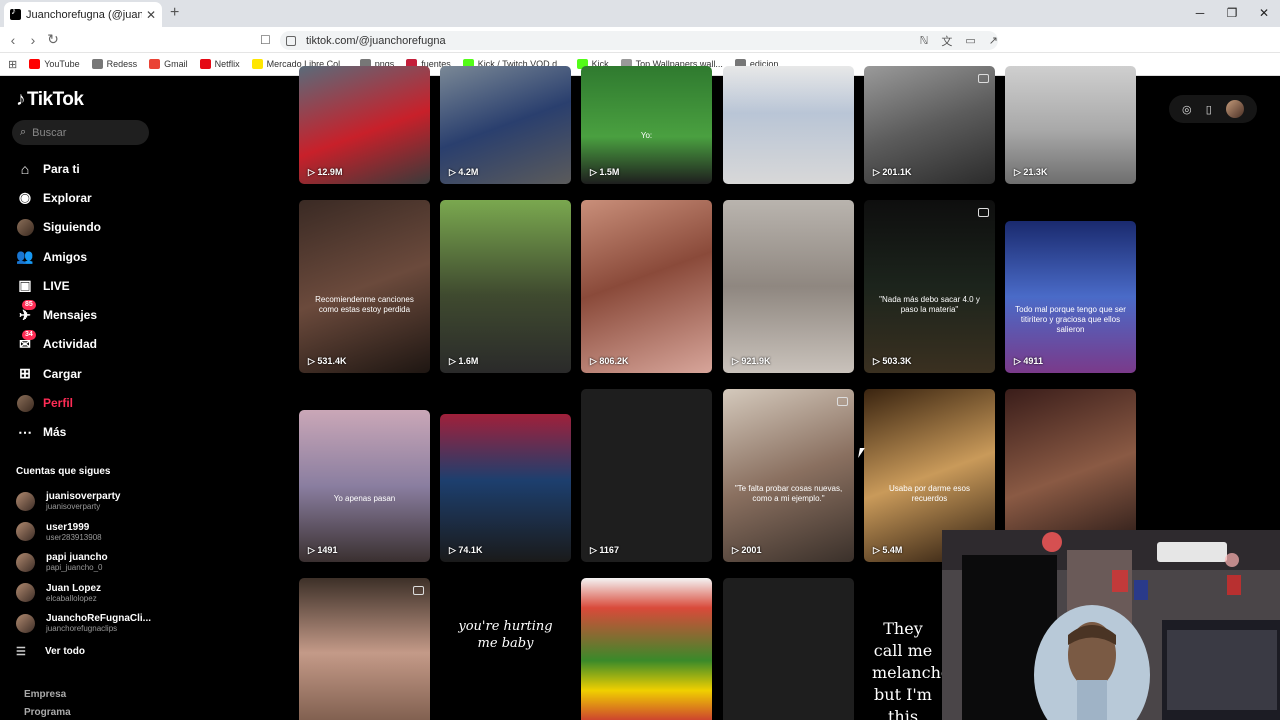 The width and height of the screenshot is (1280, 720). I want to click on video-thumbnail: ▷ 1167, so click(646, 475).